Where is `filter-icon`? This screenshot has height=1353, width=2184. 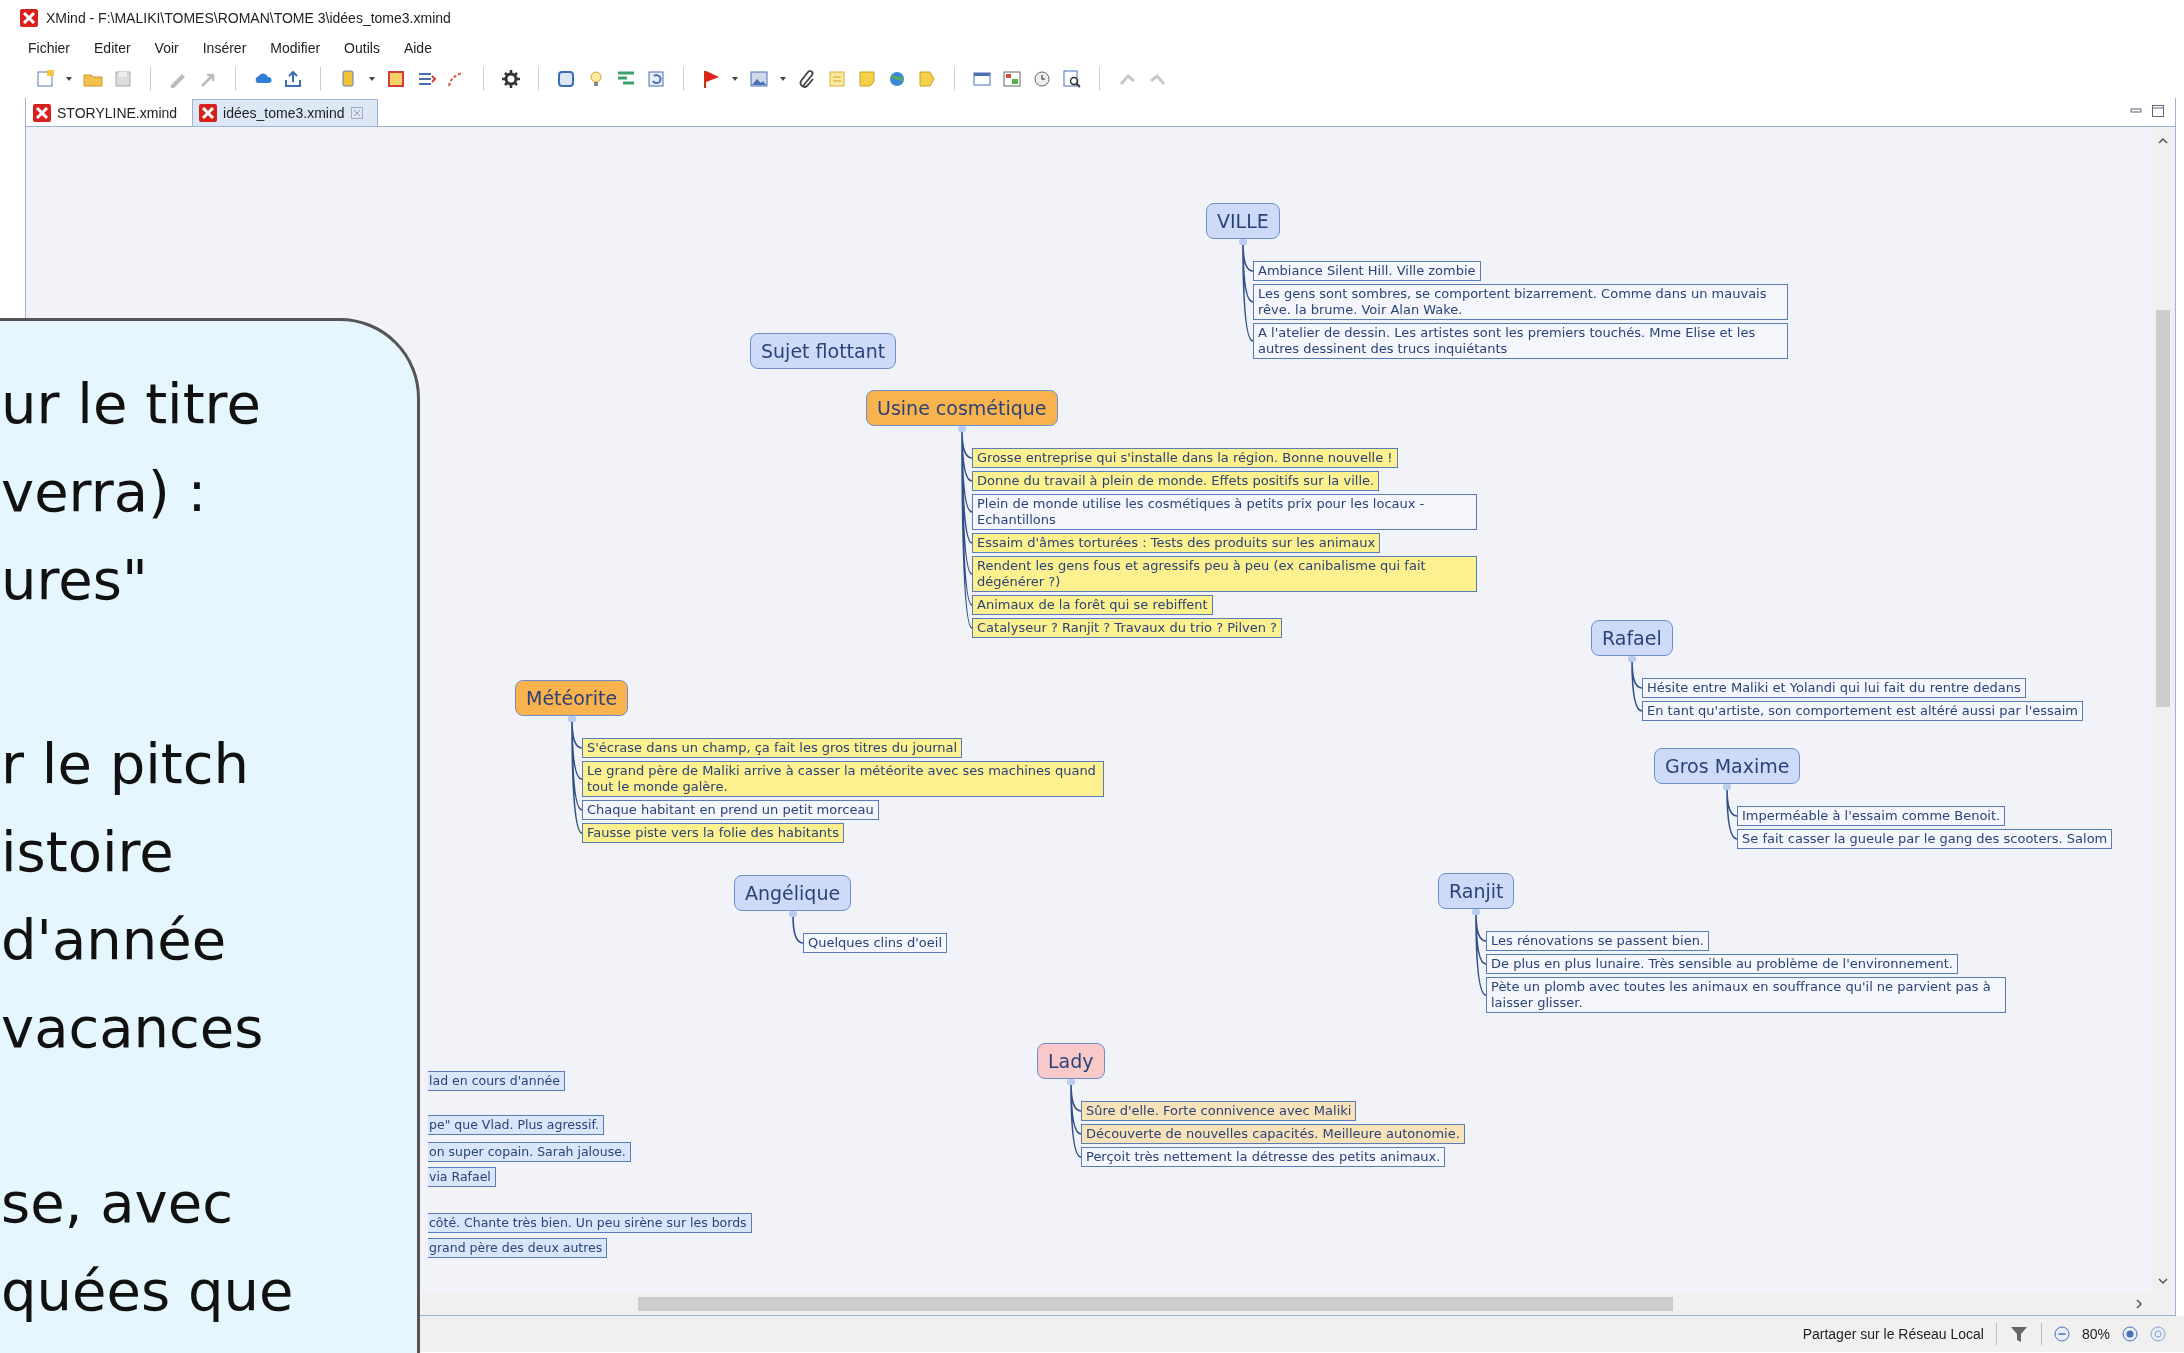
filter-icon is located at coordinates (2018, 1334).